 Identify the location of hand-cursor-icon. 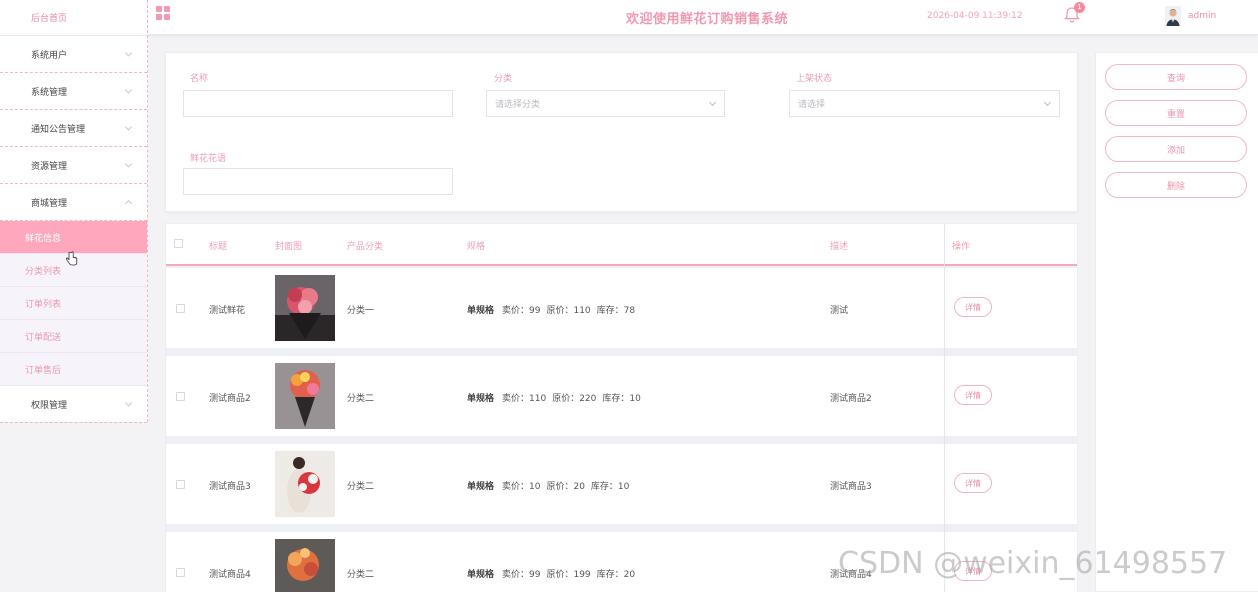
(72, 258).